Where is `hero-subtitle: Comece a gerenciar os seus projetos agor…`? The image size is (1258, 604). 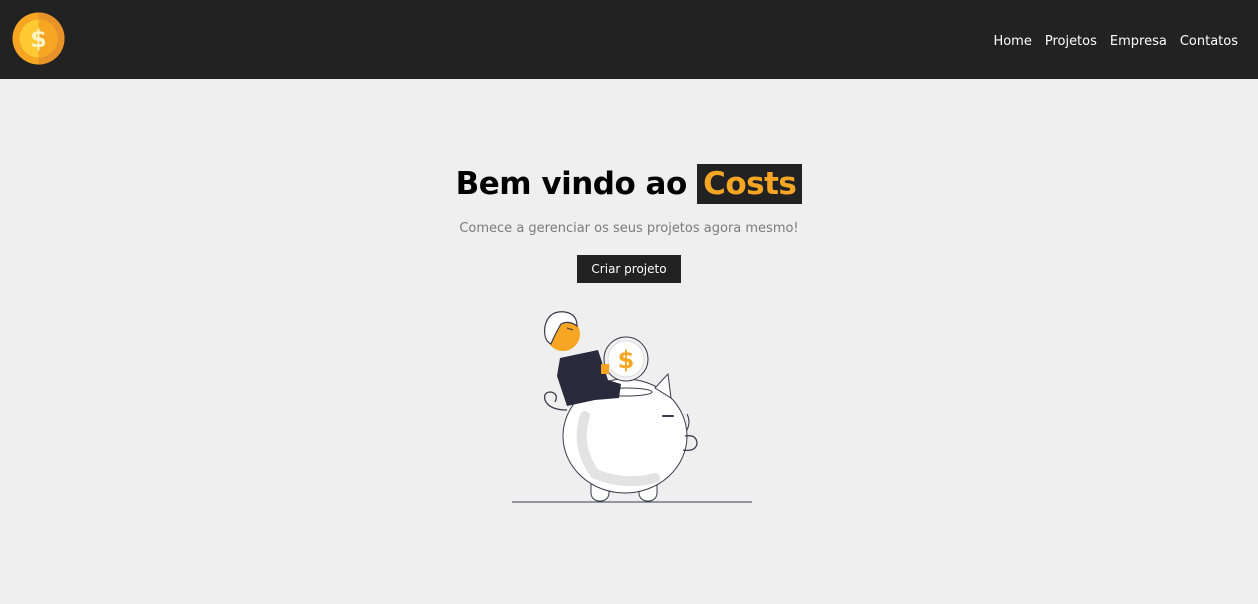
hero-subtitle: Comece a gerenciar os seus projetos agor… is located at coordinates (629, 228).